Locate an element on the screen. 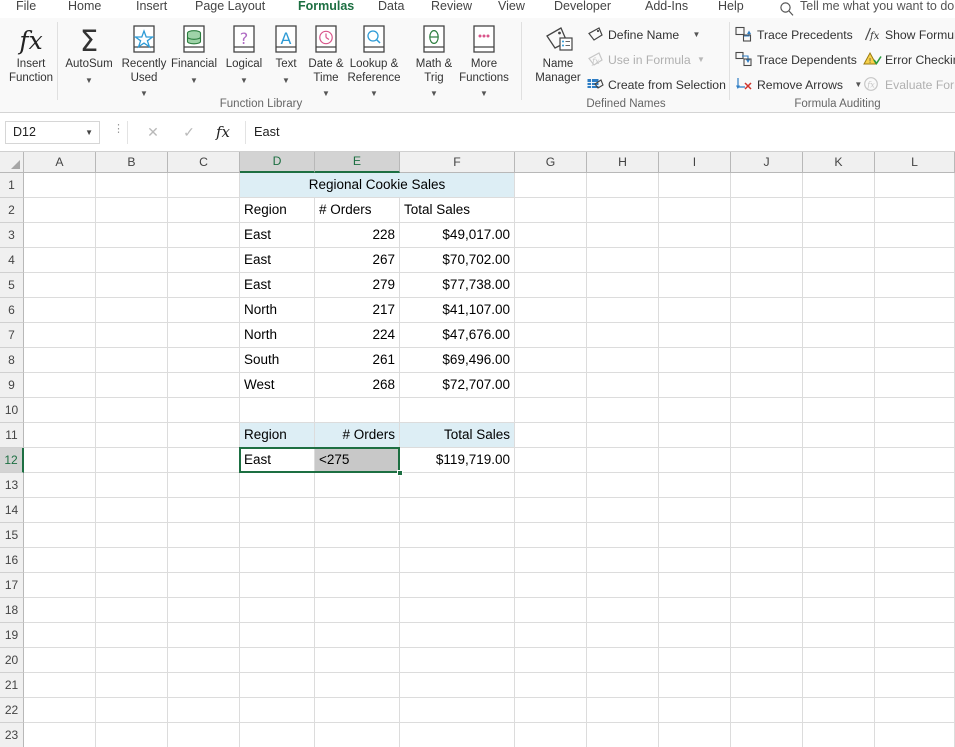  row-header-9: 9 is located at coordinates (12, 385).